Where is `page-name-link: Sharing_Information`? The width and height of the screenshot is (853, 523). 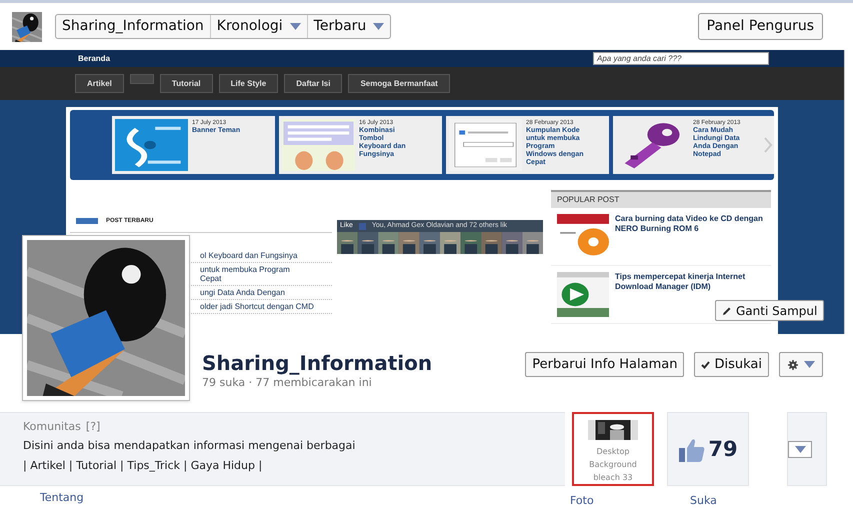 page-name-link: Sharing_Information is located at coordinates (133, 26).